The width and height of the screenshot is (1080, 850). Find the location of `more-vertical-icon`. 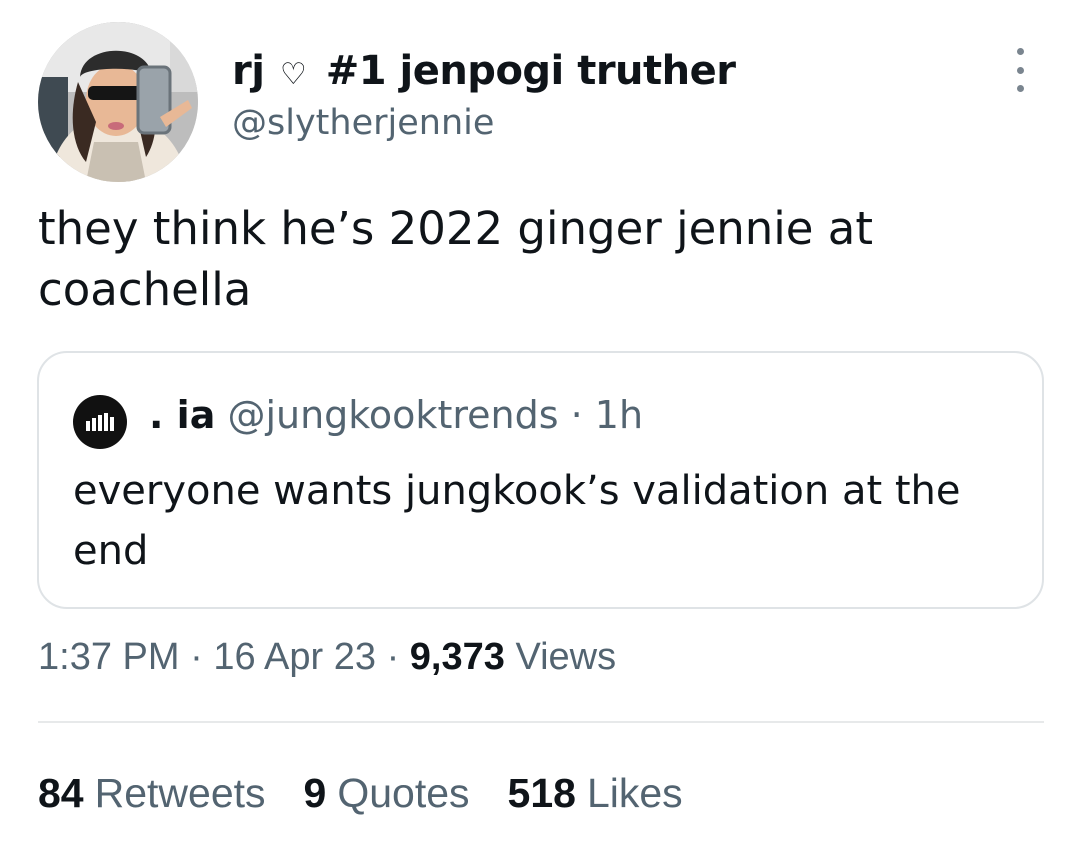

more-vertical-icon is located at coordinates (1020, 70).